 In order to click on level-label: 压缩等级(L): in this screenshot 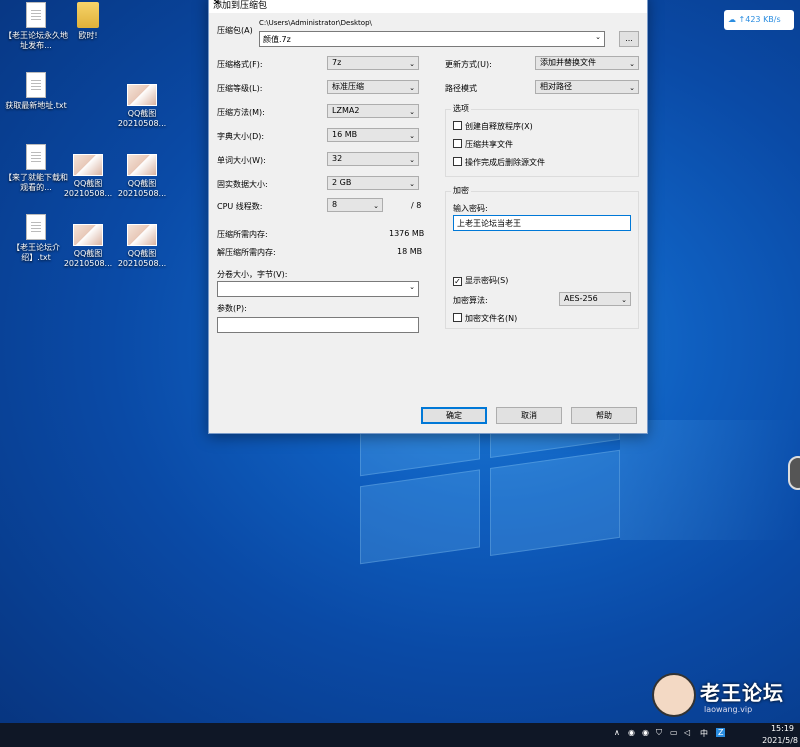, I will do `click(240, 88)`.